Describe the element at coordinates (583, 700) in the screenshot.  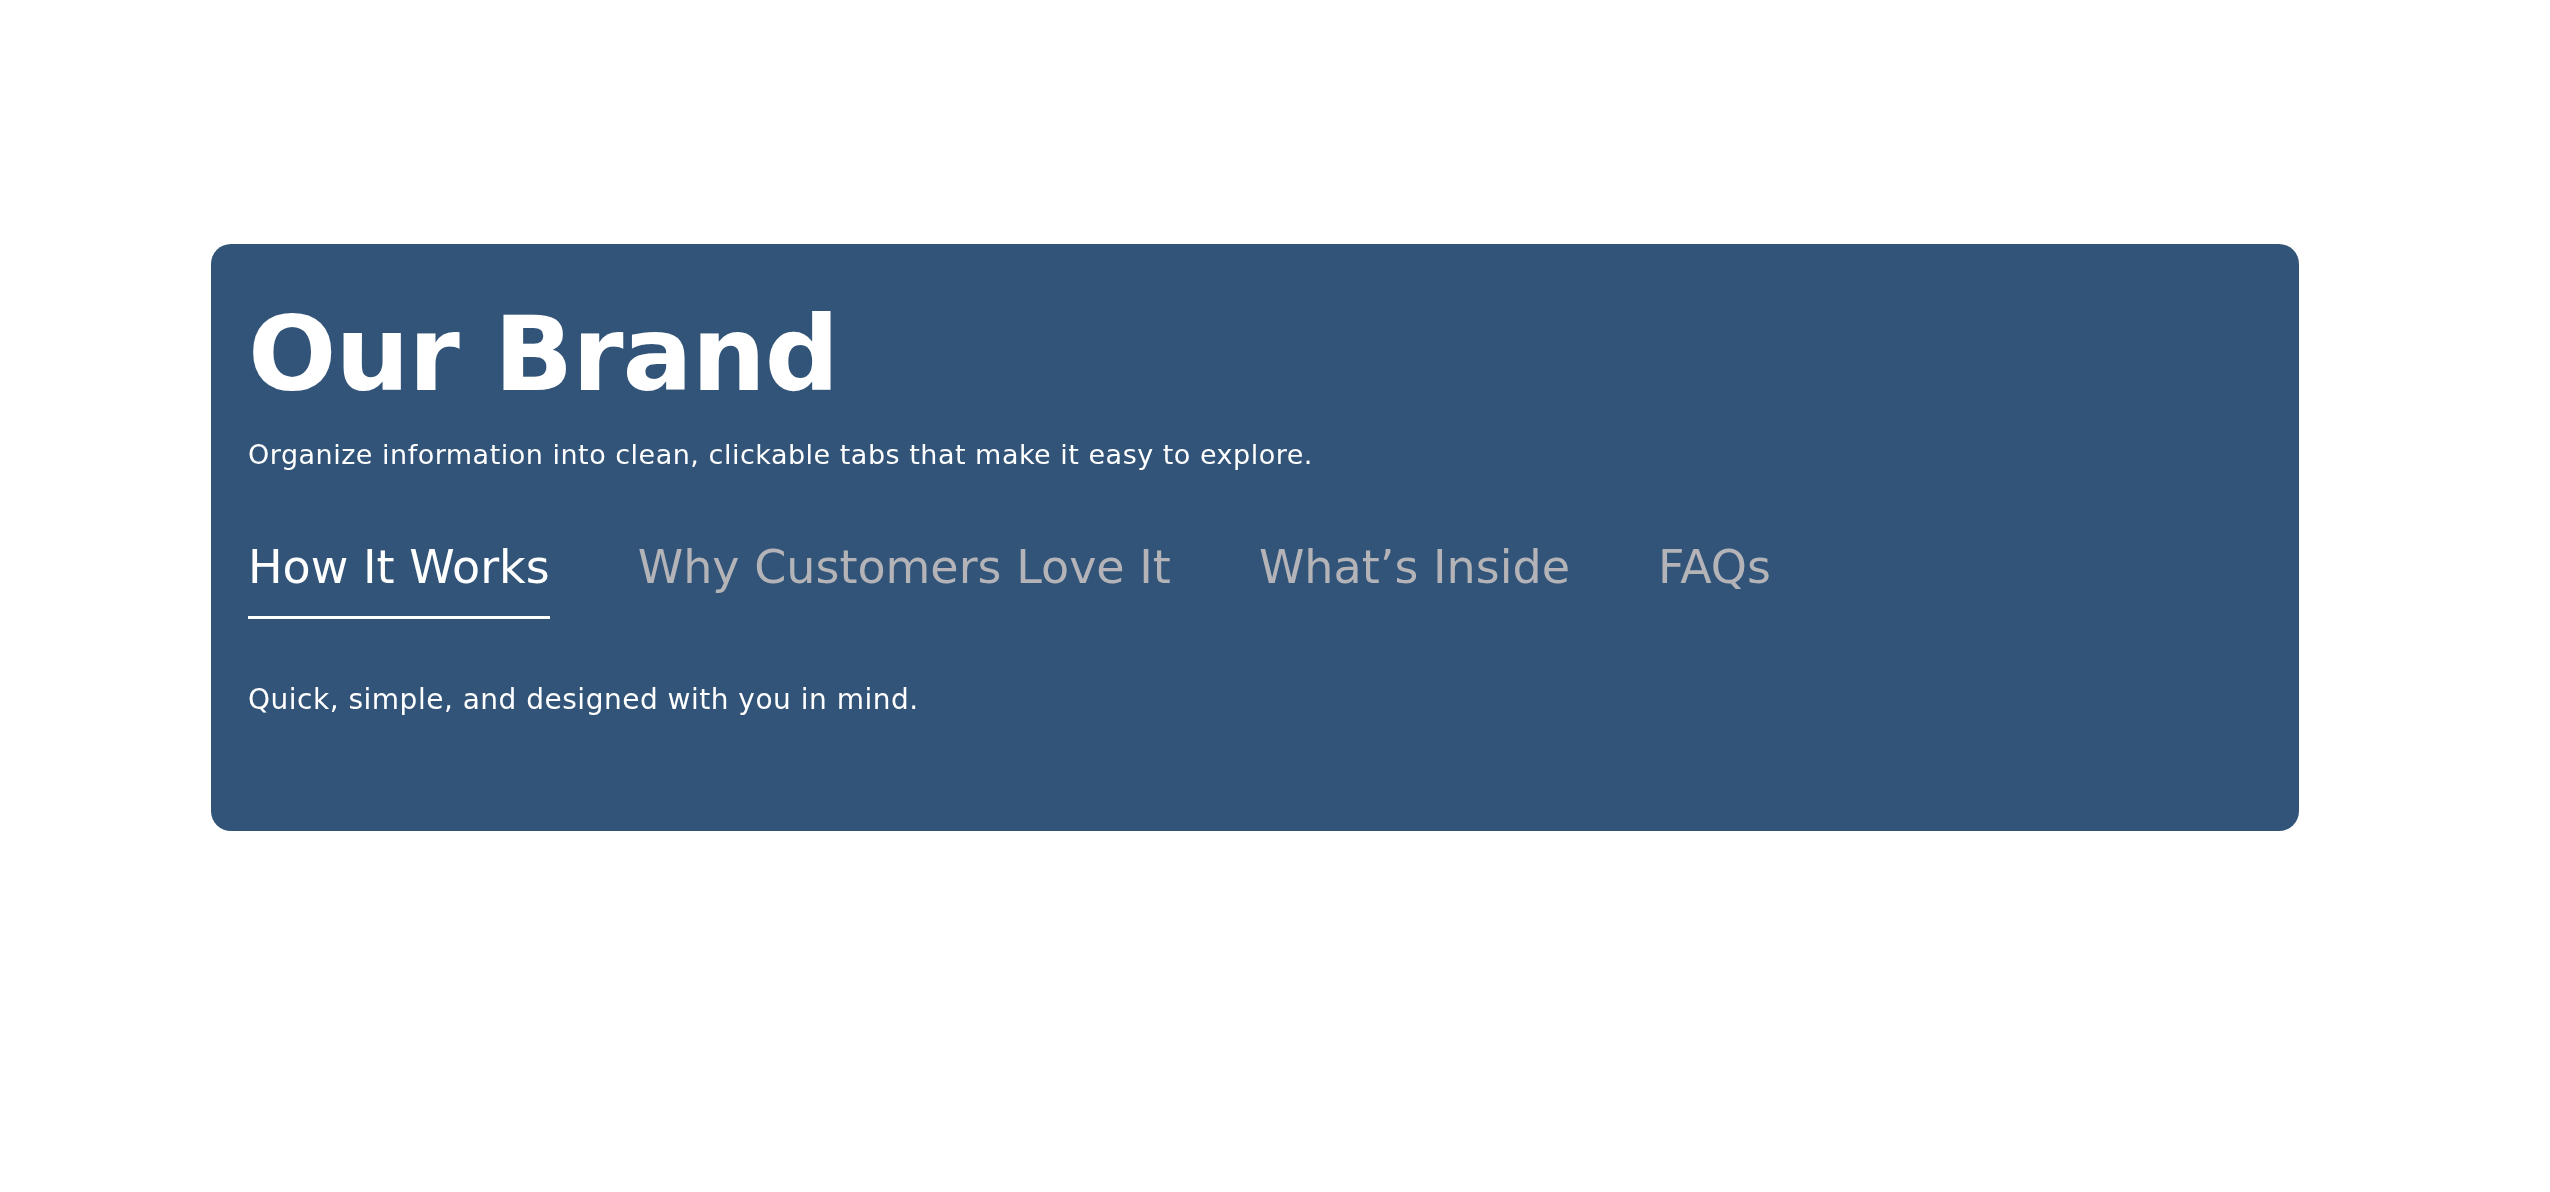
I see `tab-panel-text: Quick, simple, and designed with you in mind.` at that location.